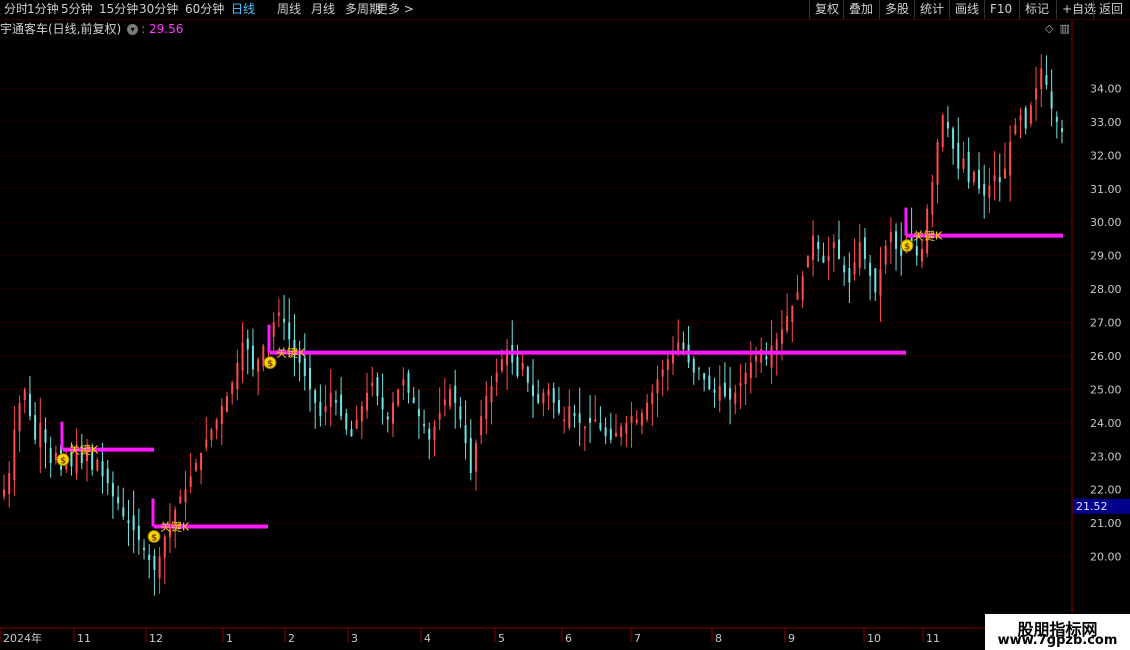  I want to click on period-tab-5: 60分钟, so click(204, 9).